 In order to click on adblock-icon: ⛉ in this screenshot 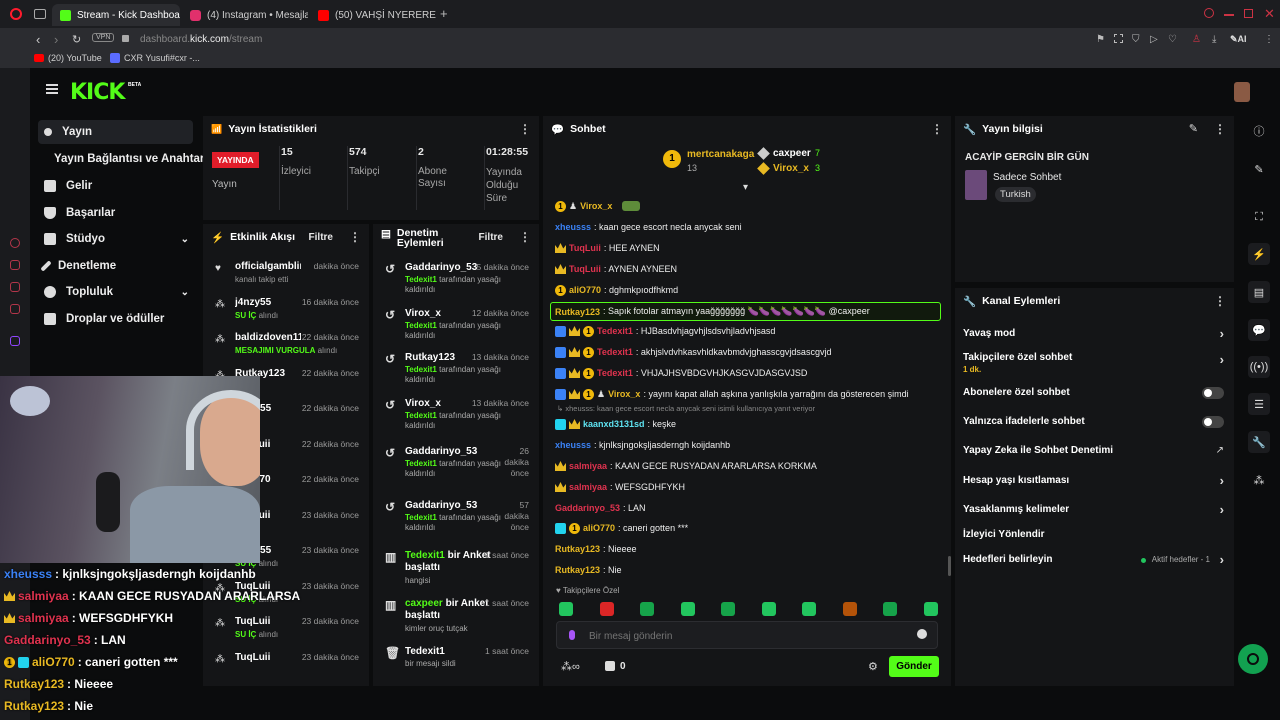, I will do `click(1136, 39)`.